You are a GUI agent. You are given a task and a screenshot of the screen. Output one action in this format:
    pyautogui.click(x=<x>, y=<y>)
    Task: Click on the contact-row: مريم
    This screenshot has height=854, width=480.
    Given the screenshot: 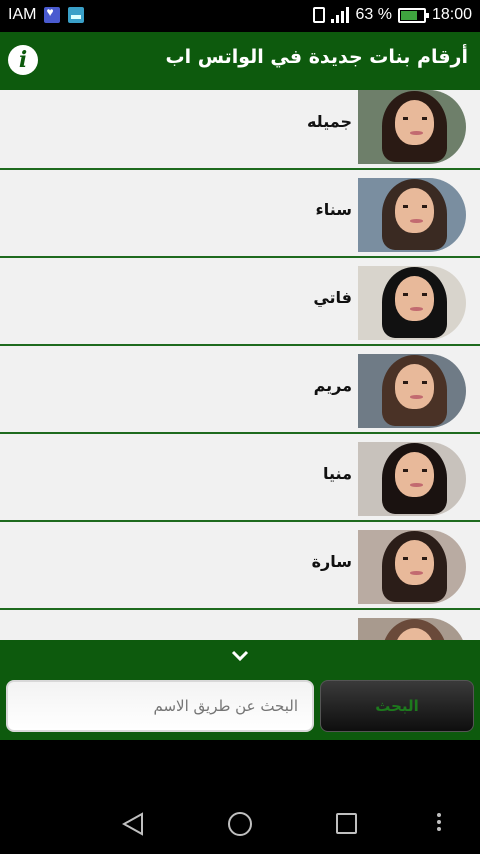 What is the action you would take?
    pyautogui.click(x=240, y=390)
    